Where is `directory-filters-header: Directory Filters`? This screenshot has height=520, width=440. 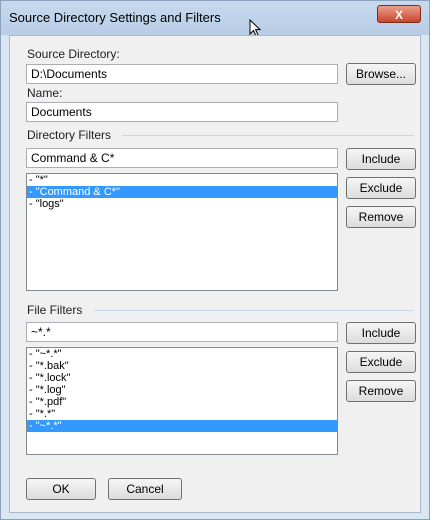
directory-filters-header: Directory Filters is located at coordinates (69, 135).